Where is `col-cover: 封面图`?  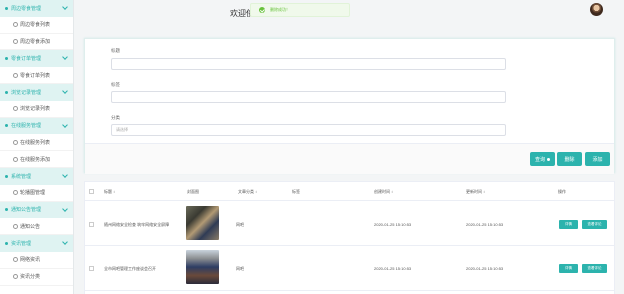
col-cover: 封面图 is located at coordinates (193, 191).